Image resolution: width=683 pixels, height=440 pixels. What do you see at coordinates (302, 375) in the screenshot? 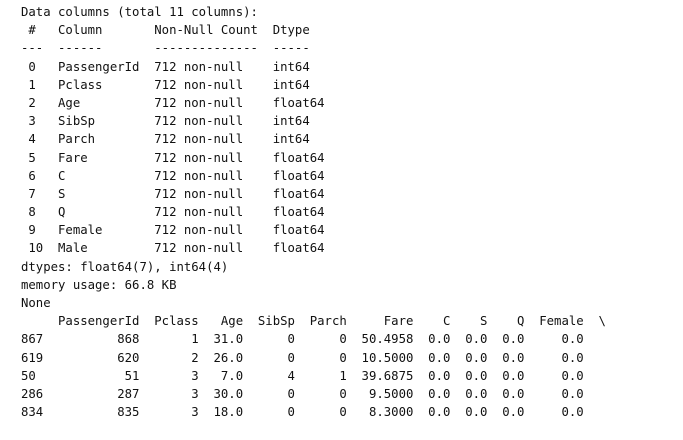
I see `head-table-row: 50 51 3 7.0 4 1 39.6875 0.0 0.0 0.0 0.0` at bounding box center [302, 375].